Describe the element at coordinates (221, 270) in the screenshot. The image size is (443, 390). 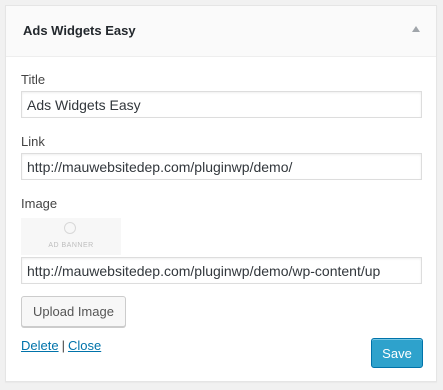
I see `image-url-field` at that location.